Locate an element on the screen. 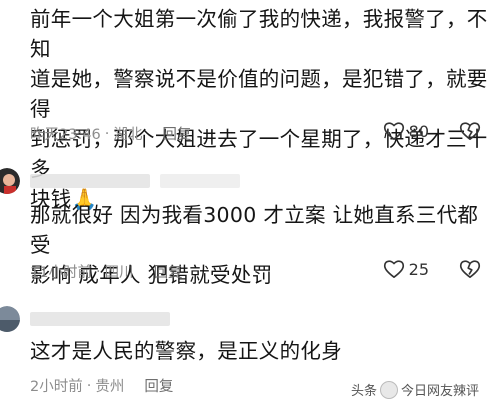 The width and height of the screenshot is (499, 405). like-count: 80 is located at coordinates (418, 131).